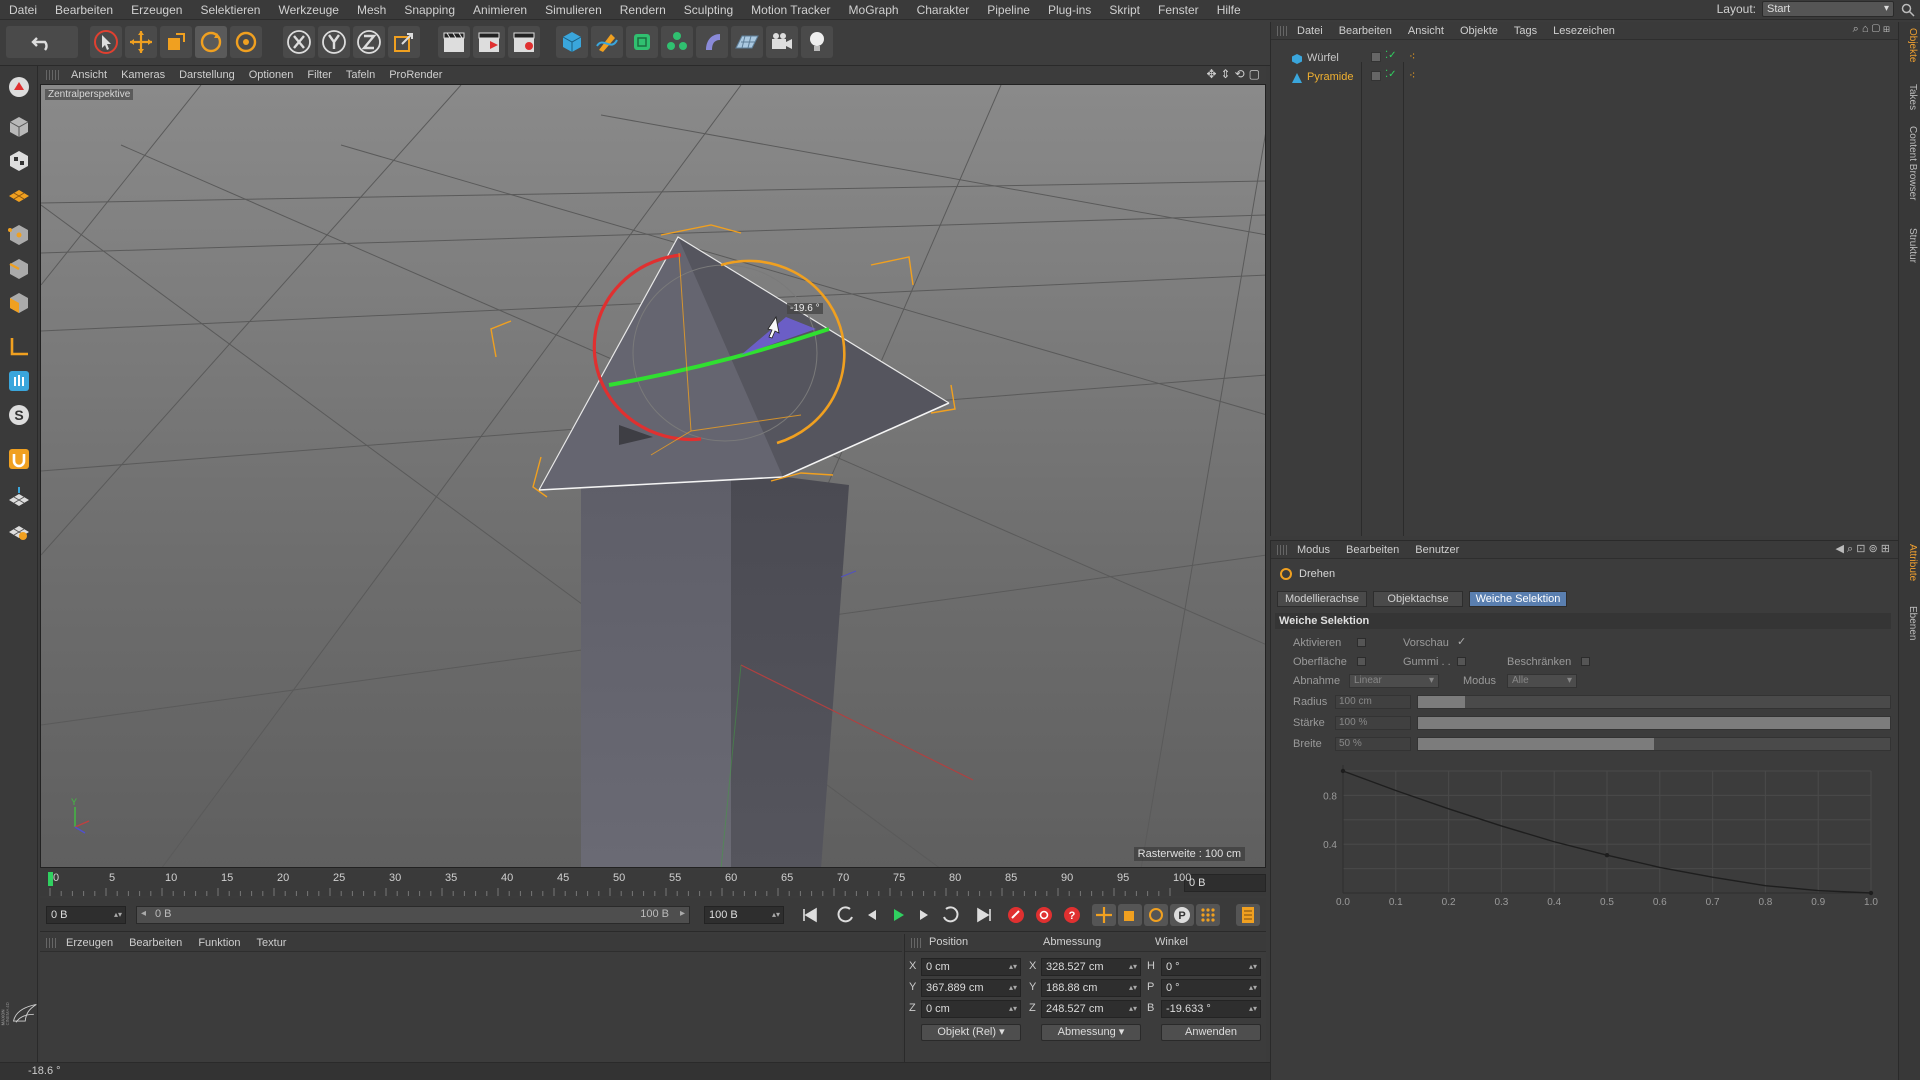 Image resolution: width=1920 pixels, height=1080 pixels. Describe the element at coordinates (404, 42) in the screenshot. I see `coordinate-system-button` at that location.